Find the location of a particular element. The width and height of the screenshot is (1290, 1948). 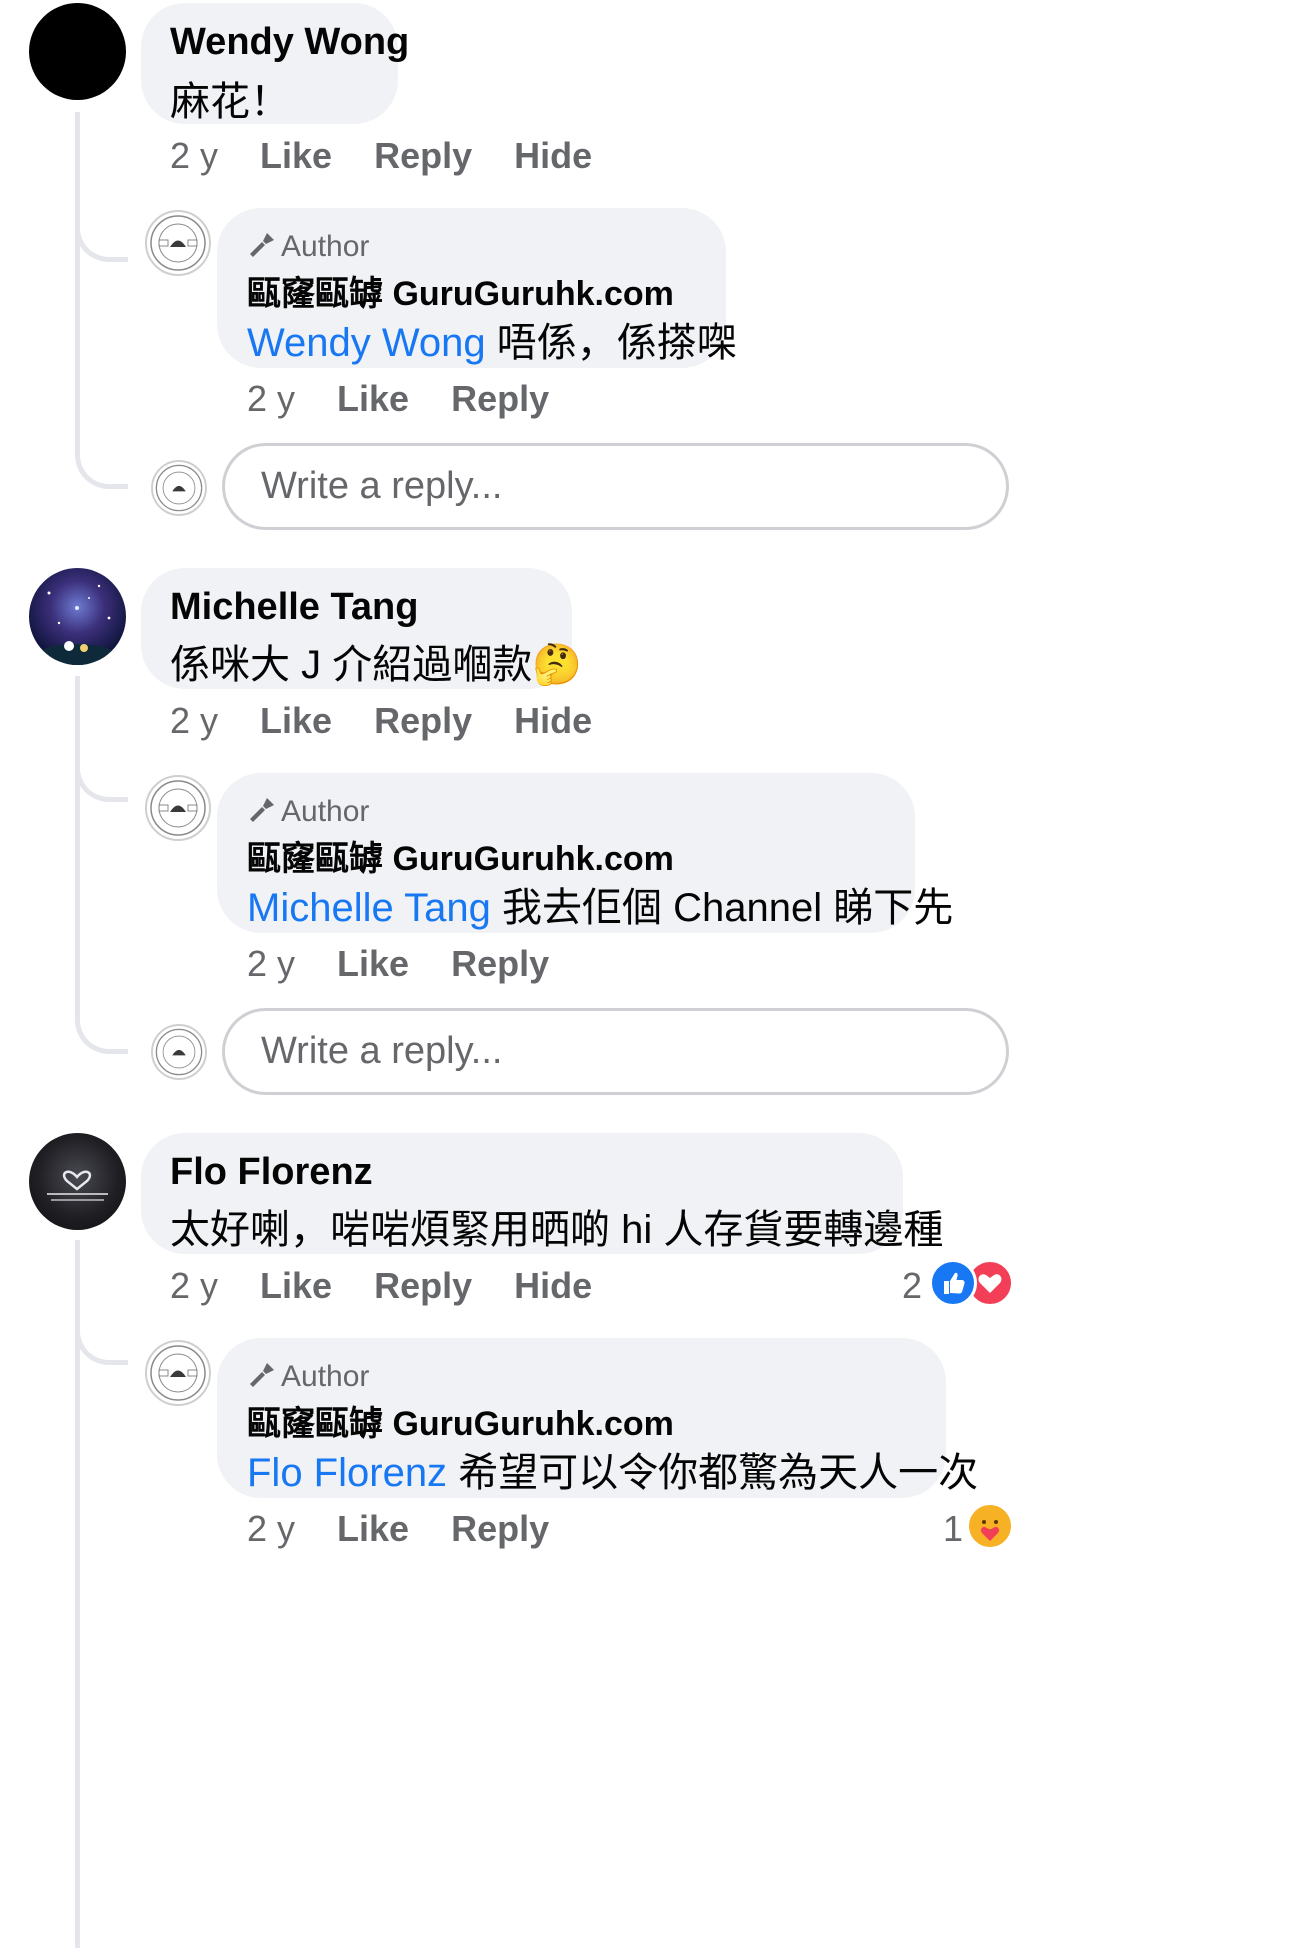

reaction-count: 2 is located at coordinates (912, 1286).